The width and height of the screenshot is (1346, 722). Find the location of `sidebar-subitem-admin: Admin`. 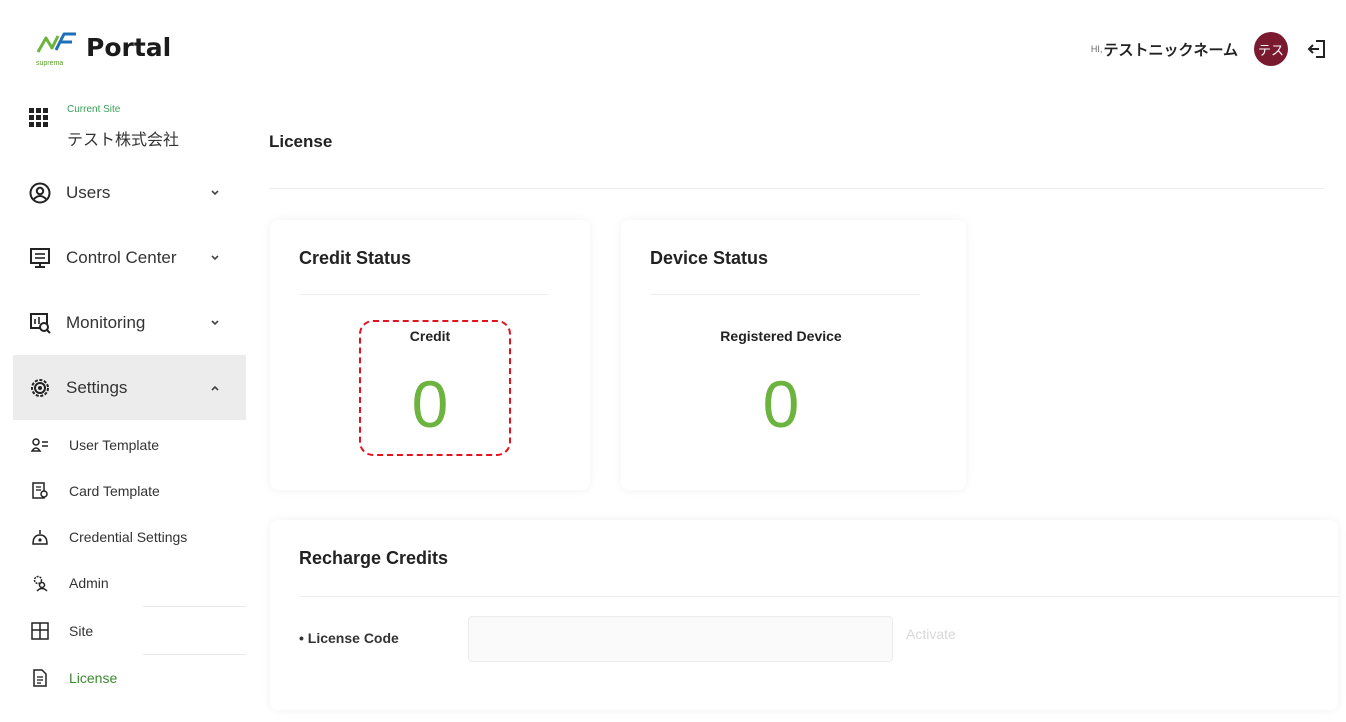

sidebar-subitem-admin: Admin is located at coordinates (129, 583).